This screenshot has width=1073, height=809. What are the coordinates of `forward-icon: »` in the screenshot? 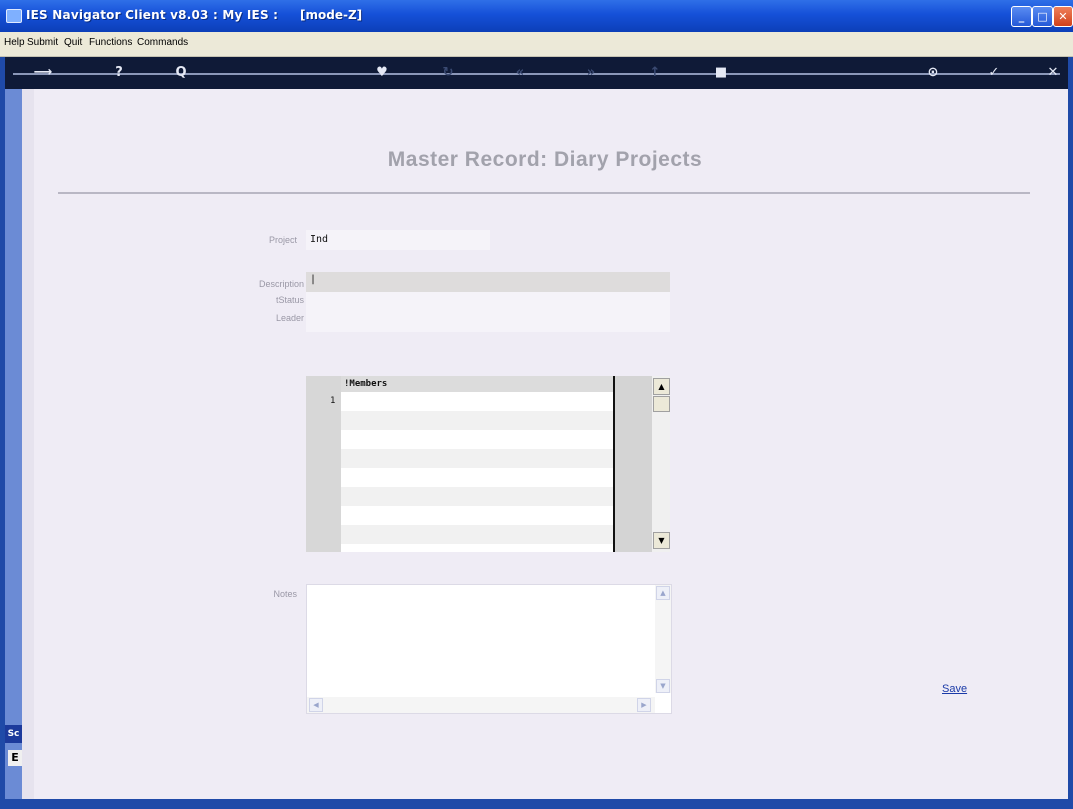 It's located at (591, 73).